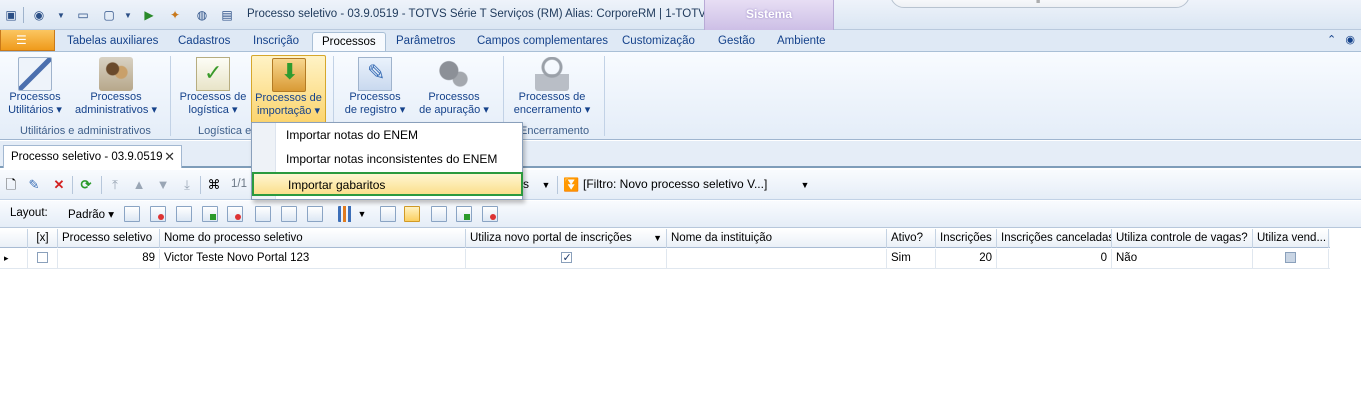 The height and width of the screenshot is (412, 1361). Describe the element at coordinates (169, 157) in the screenshot. I see `close-icon: ✕` at that location.